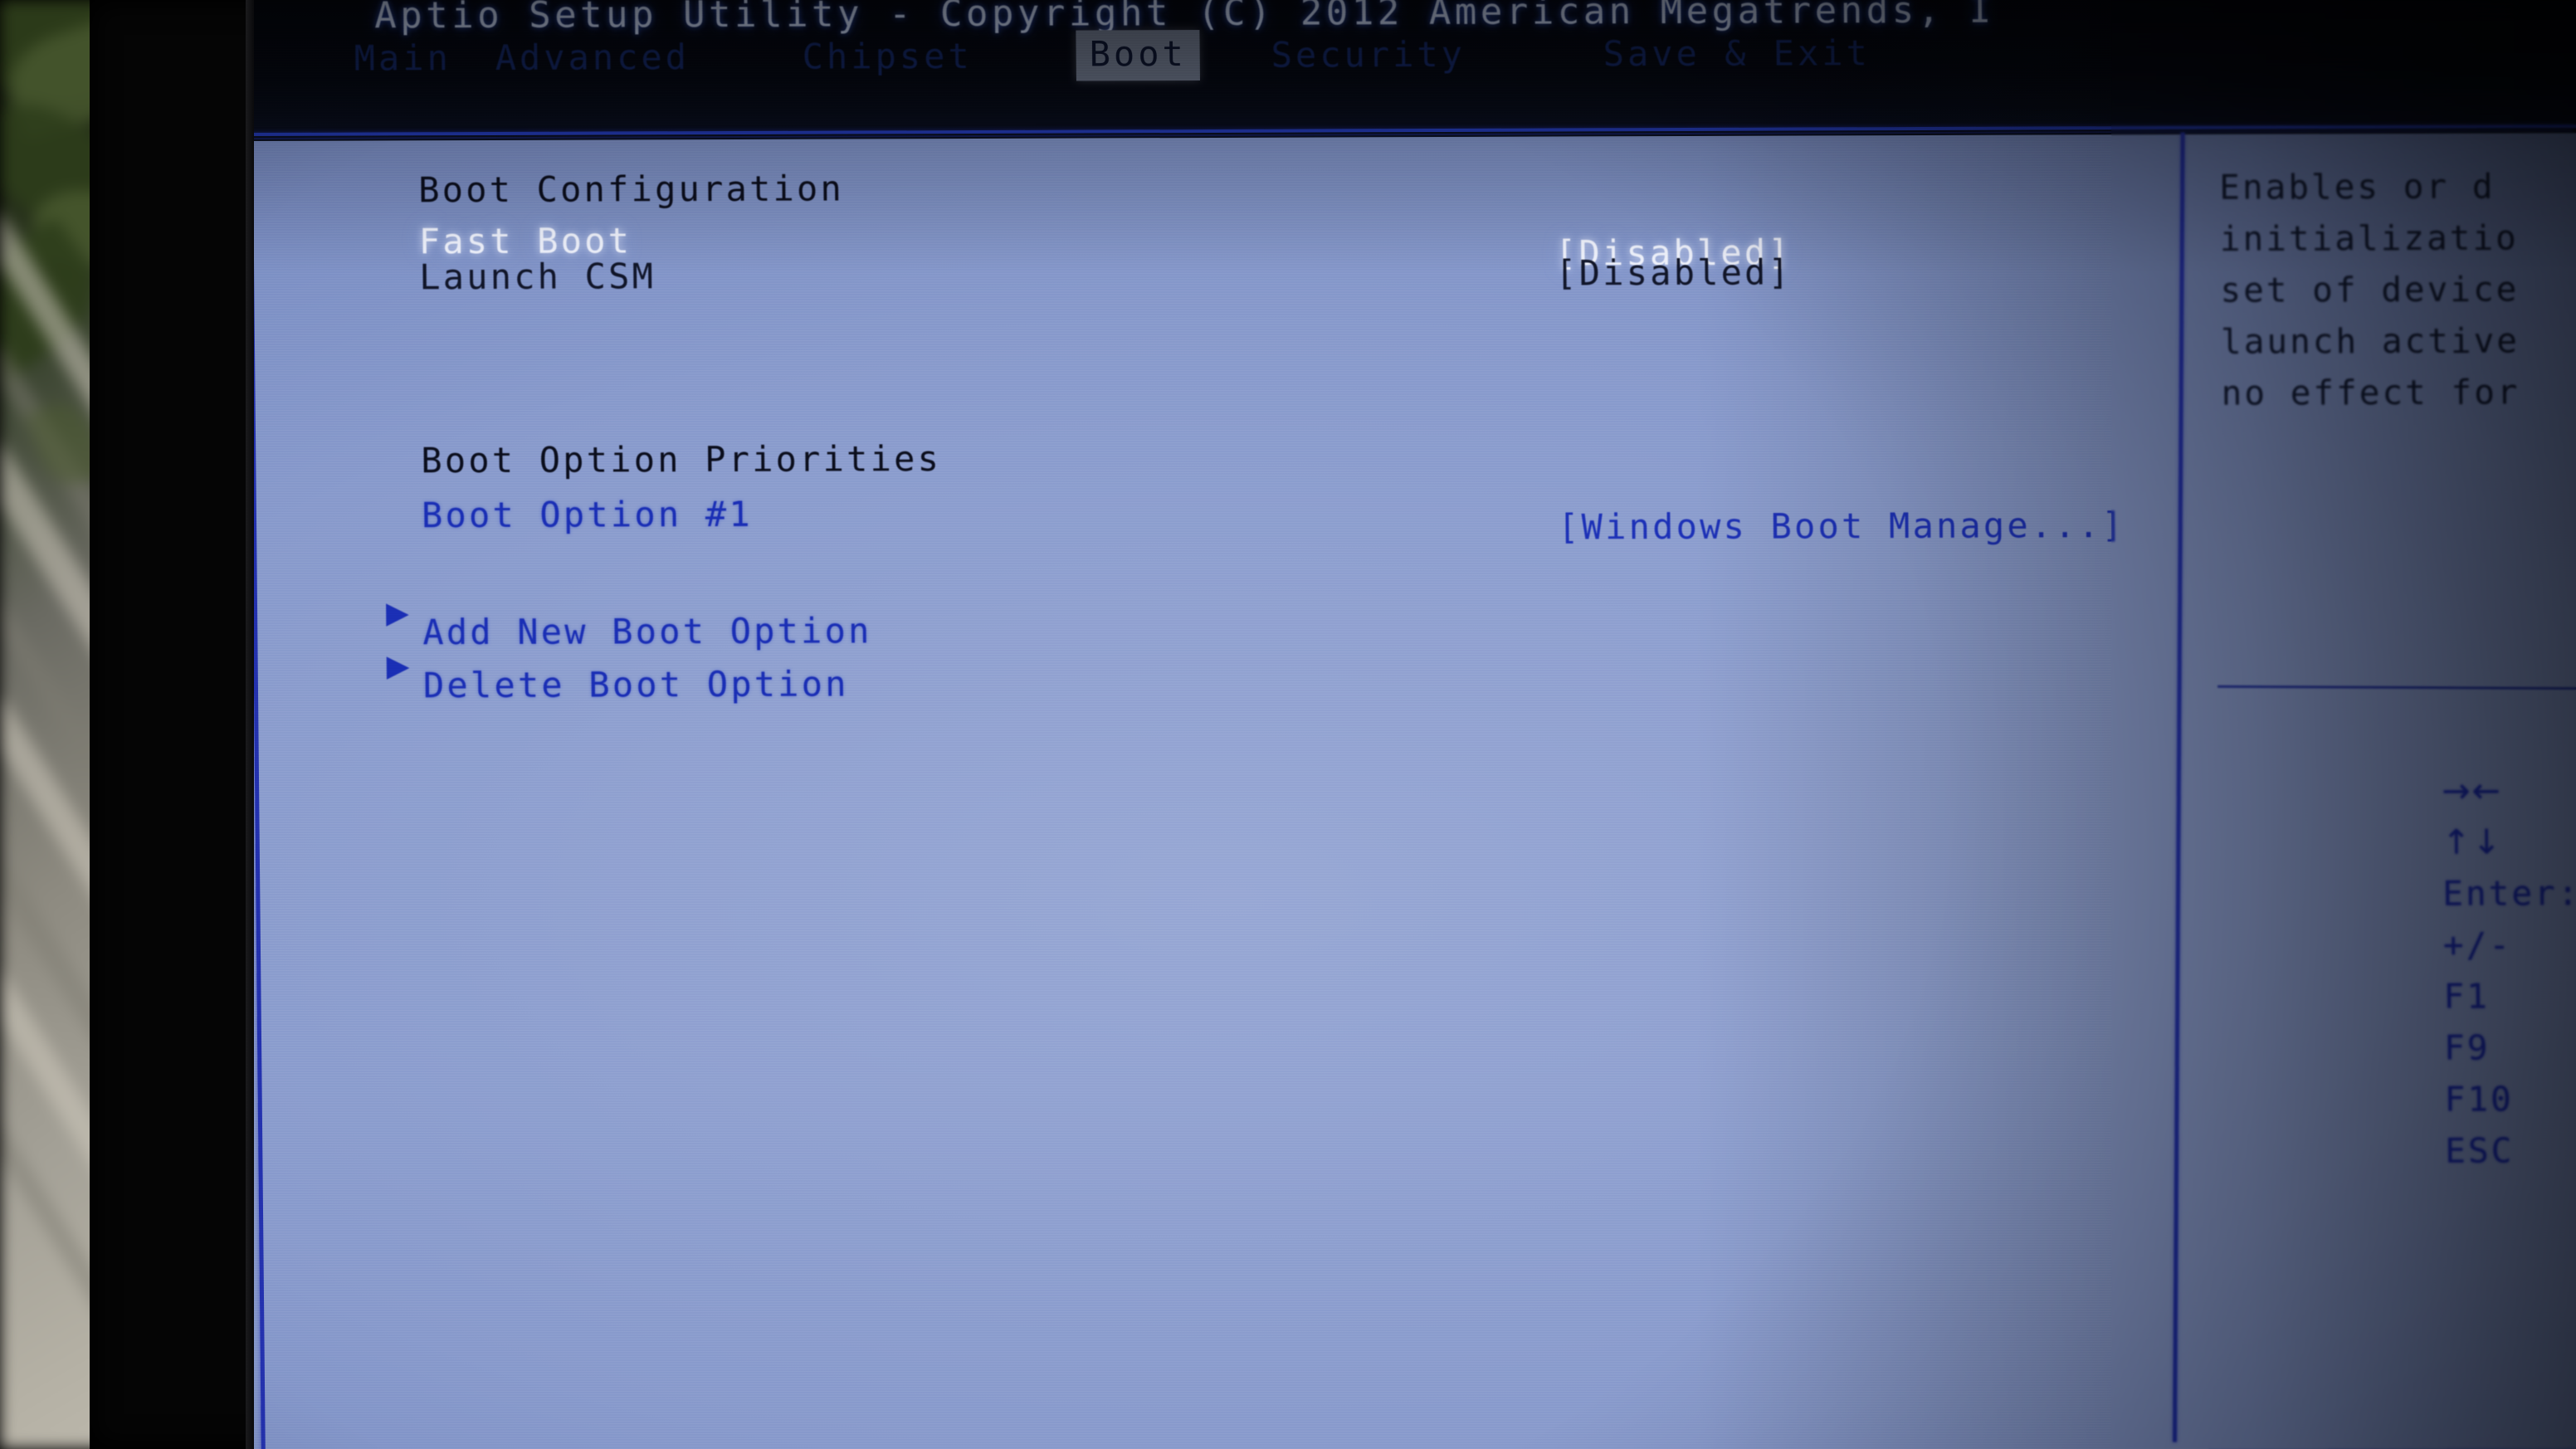 The width and height of the screenshot is (2576, 1449). Describe the element at coordinates (1222, 511) in the screenshot. I see `list-item-boot-option-1: Boot Option #1 [Windows Boot Manage...]` at that location.